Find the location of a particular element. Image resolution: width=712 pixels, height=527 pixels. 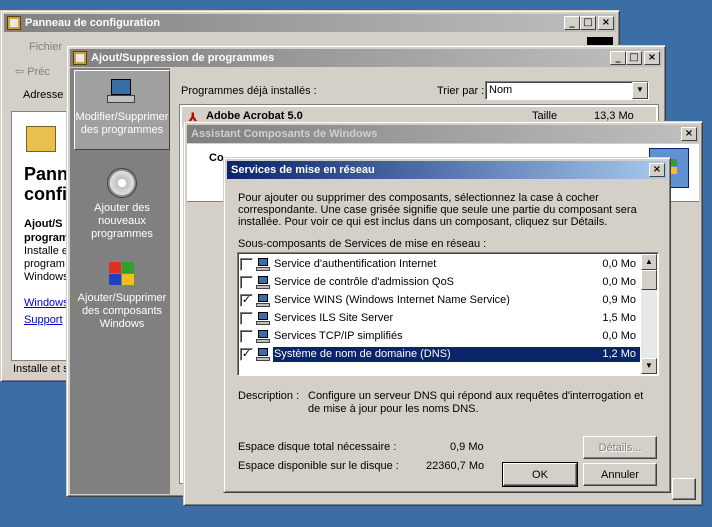

component-name: Service de contrôle d'admission QoS is located at coordinates (364, 282).